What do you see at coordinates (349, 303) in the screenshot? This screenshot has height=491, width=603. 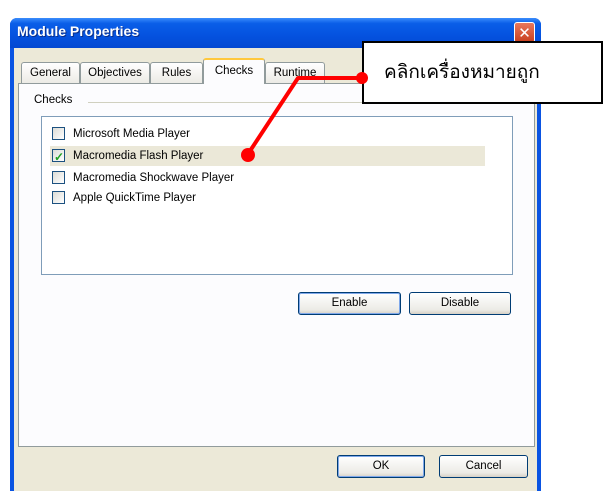 I see `enable-button: Enable` at bounding box center [349, 303].